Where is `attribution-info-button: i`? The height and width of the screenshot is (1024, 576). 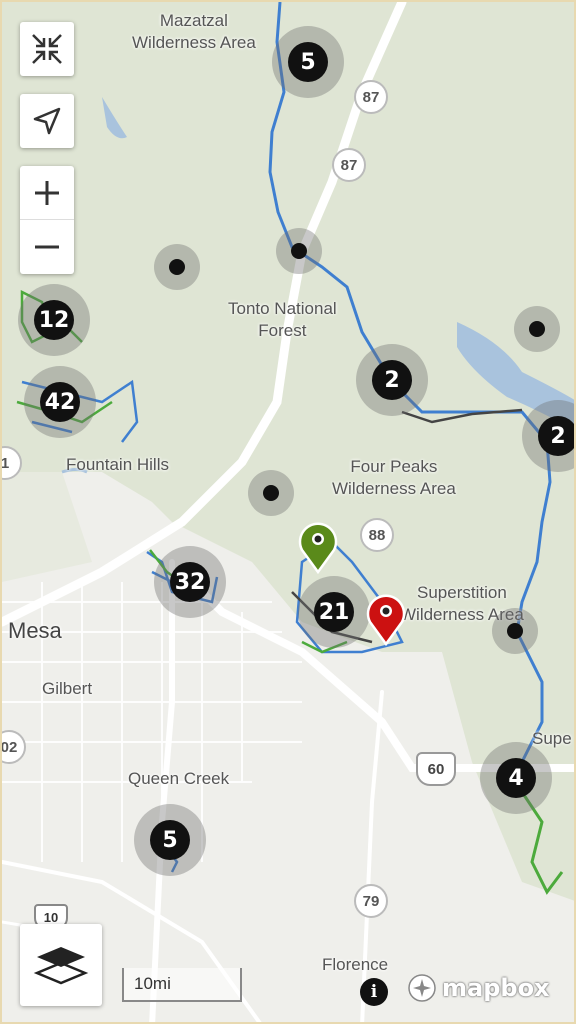 attribution-info-button: i is located at coordinates (374, 992).